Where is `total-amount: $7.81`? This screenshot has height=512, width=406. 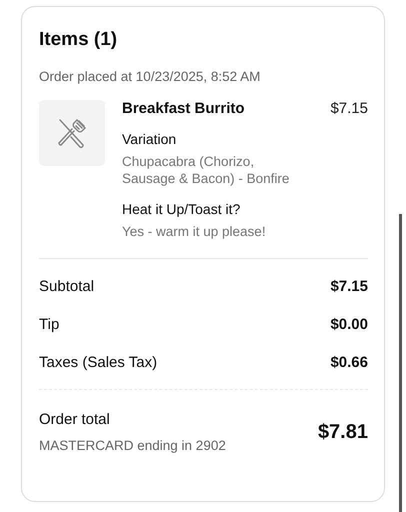
total-amount: $7.81 is located at coordinates (343, 432).